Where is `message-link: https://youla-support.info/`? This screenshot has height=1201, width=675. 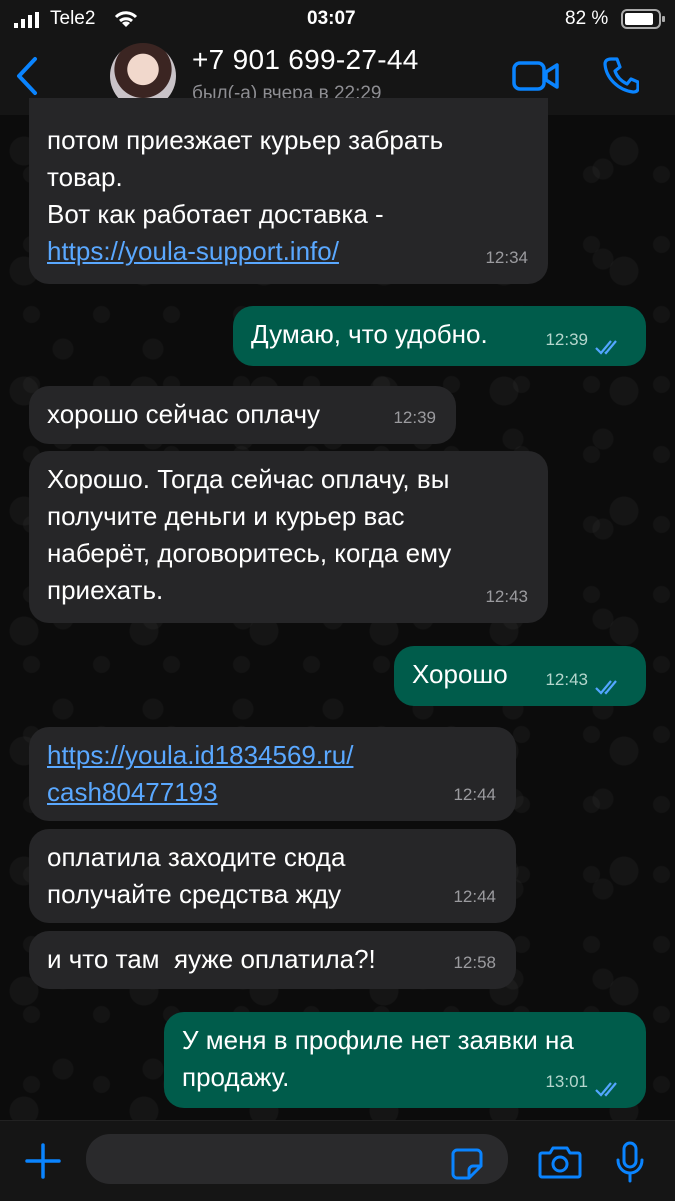 message-link: https://youla-support.info/ is located at coordinates (193, 251).